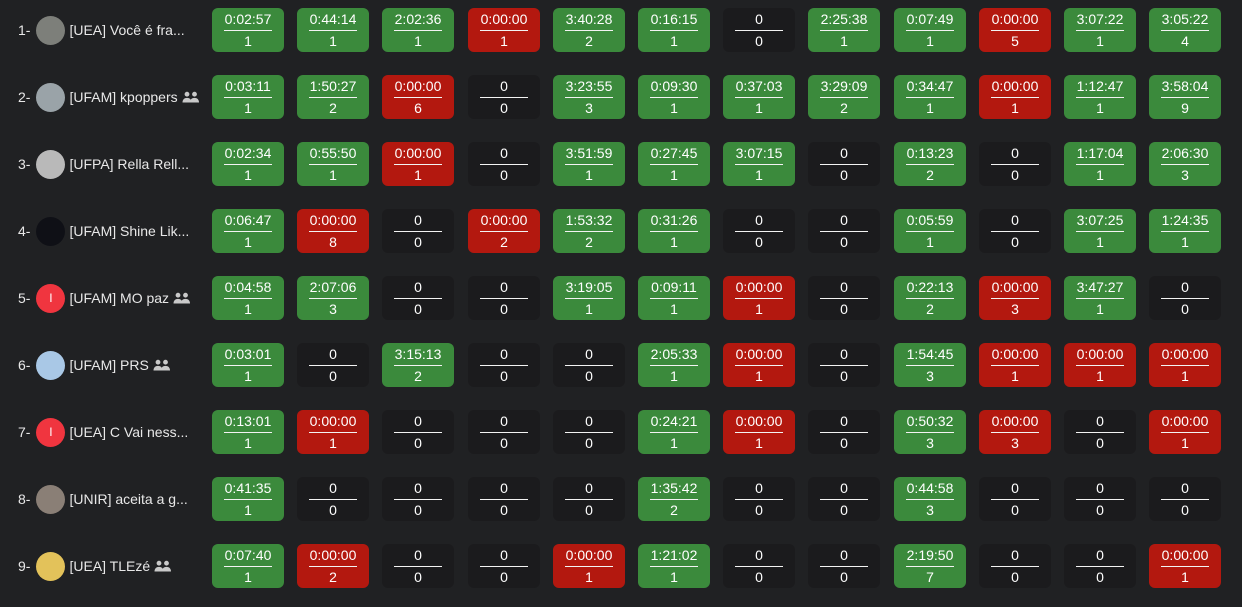  Describe the element at coordinates (1185, 97) in the screenshot. I see `problem-cell: 3:58:04 9` at that location.